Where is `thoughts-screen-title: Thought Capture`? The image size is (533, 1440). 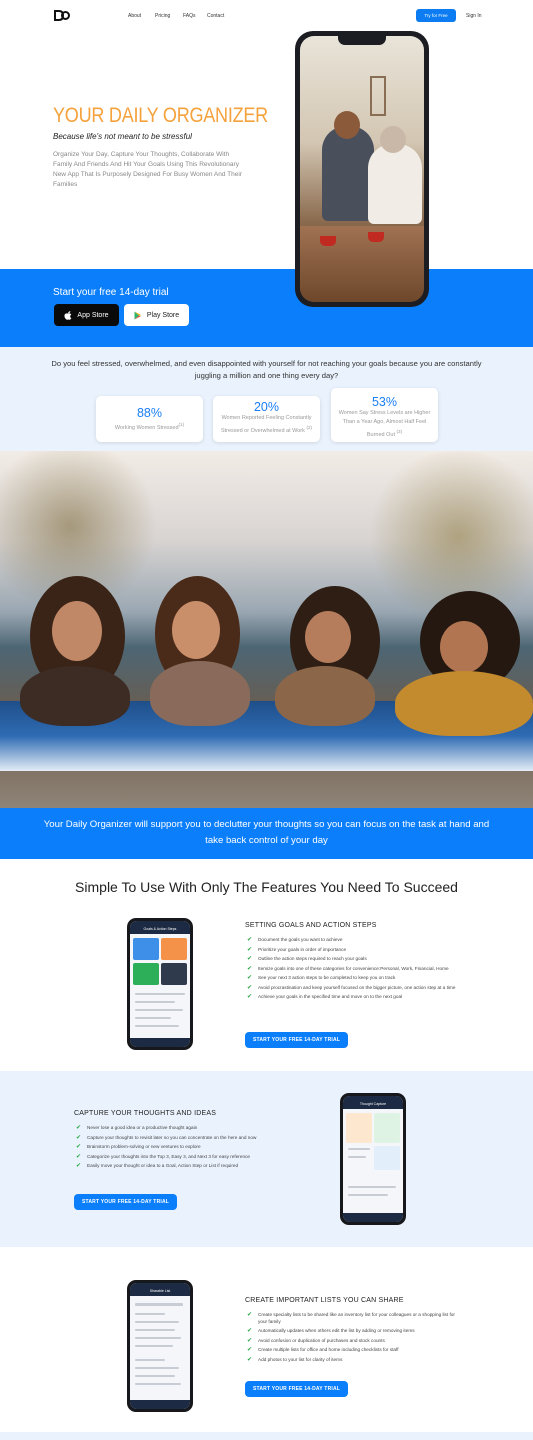 thoughts-screen-title: Thought Capture is located at coordinates (373, 1102).